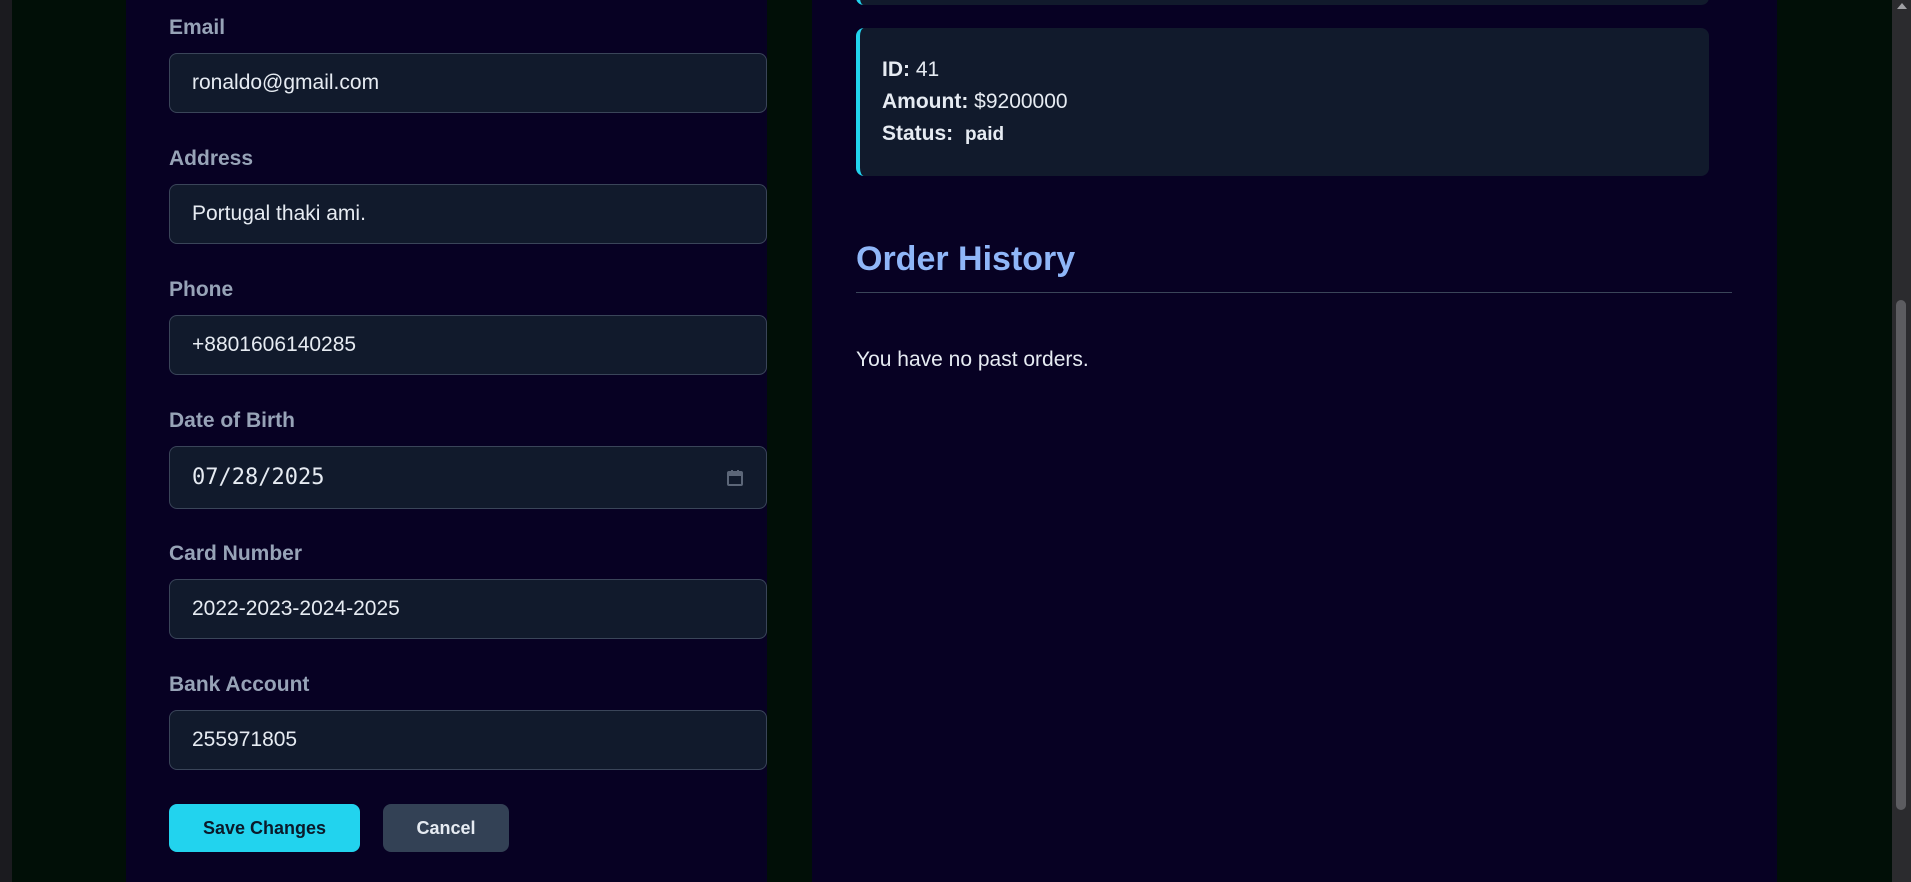  Describe the element at coordinates (966, 259) in the screenshot. I see `order-history-title: Order History` at that location.